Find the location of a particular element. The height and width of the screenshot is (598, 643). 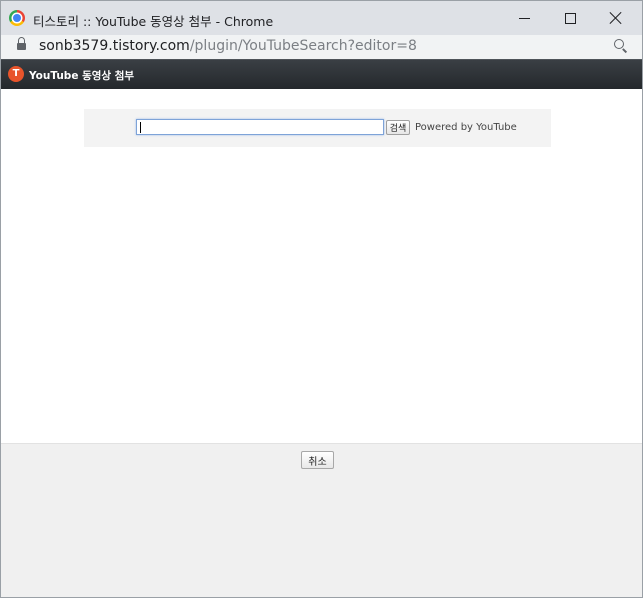

zoom-handle is located at coordinates (625, 50).